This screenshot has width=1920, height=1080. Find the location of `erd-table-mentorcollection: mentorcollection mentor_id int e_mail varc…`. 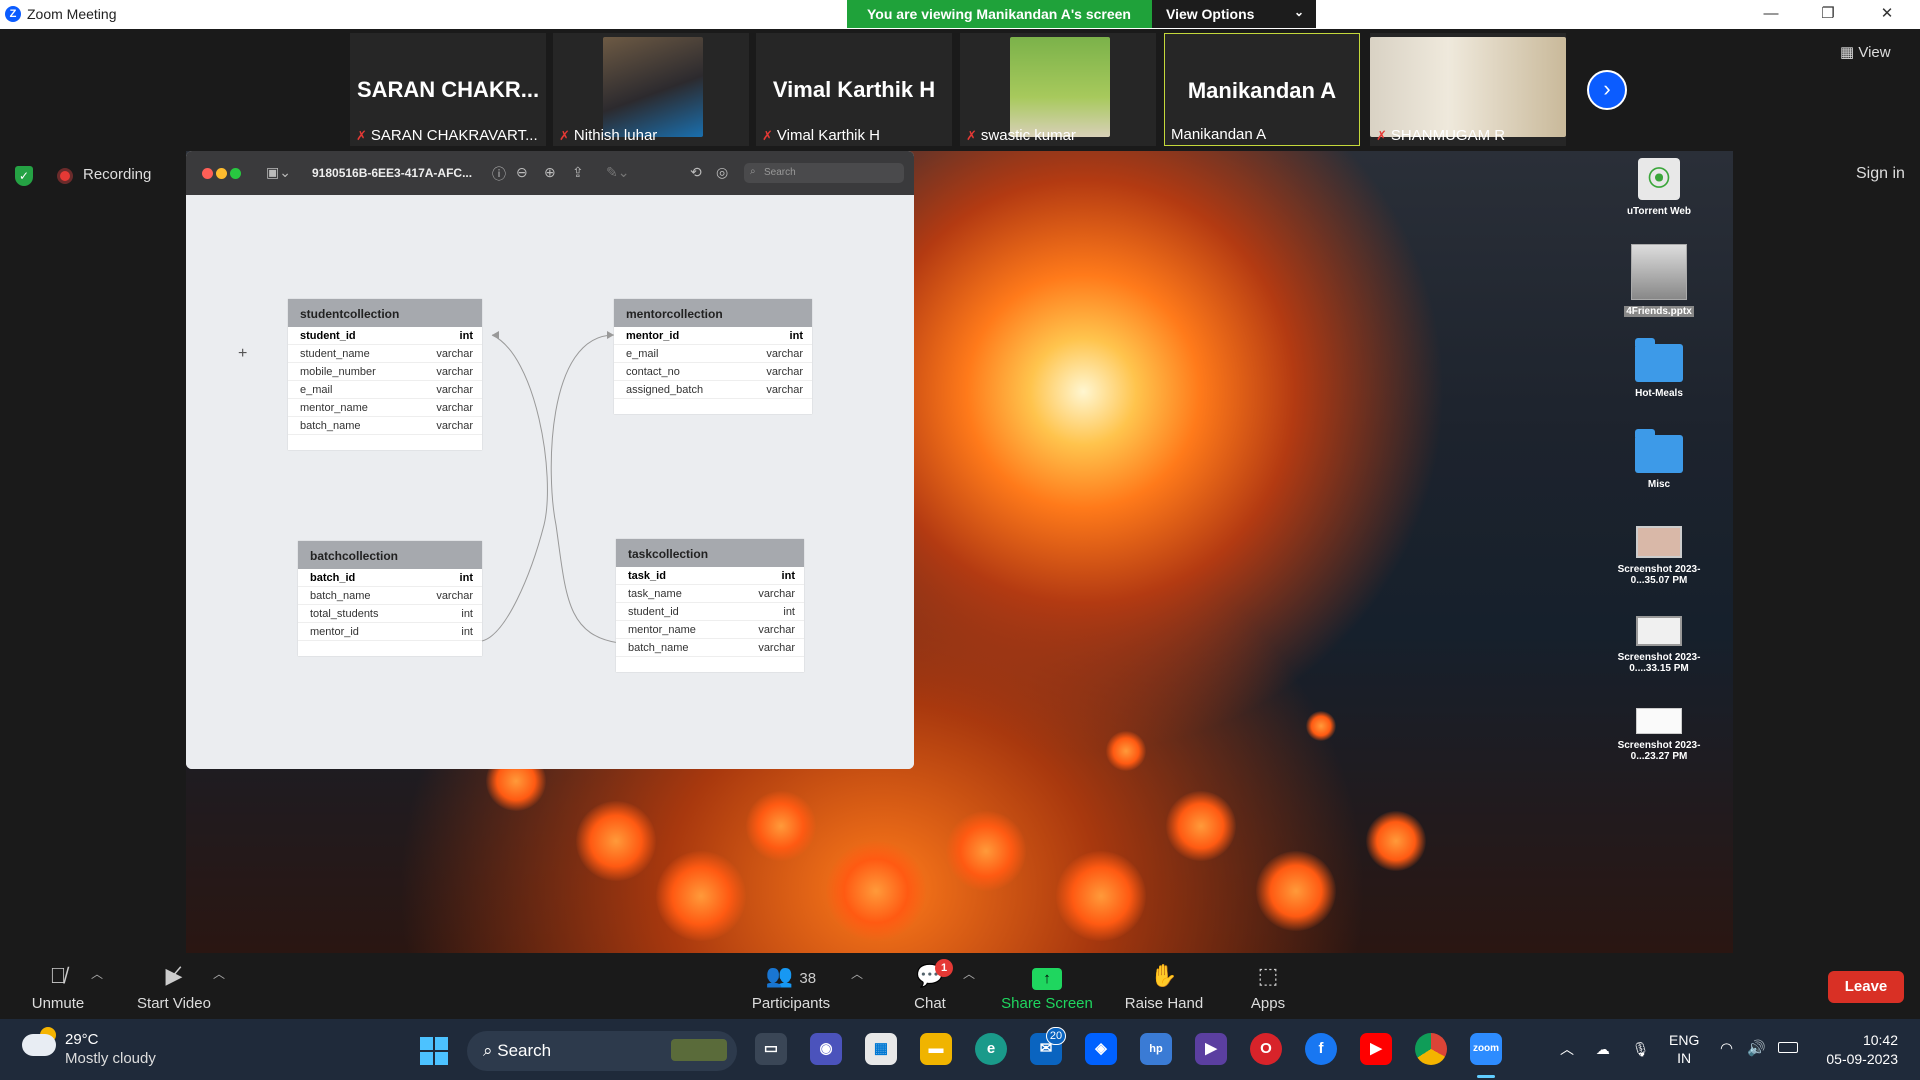

erd-table-mentorcollection: mentorcollection mentor_id int e_mail varc… is located at coordinates (713, 356).